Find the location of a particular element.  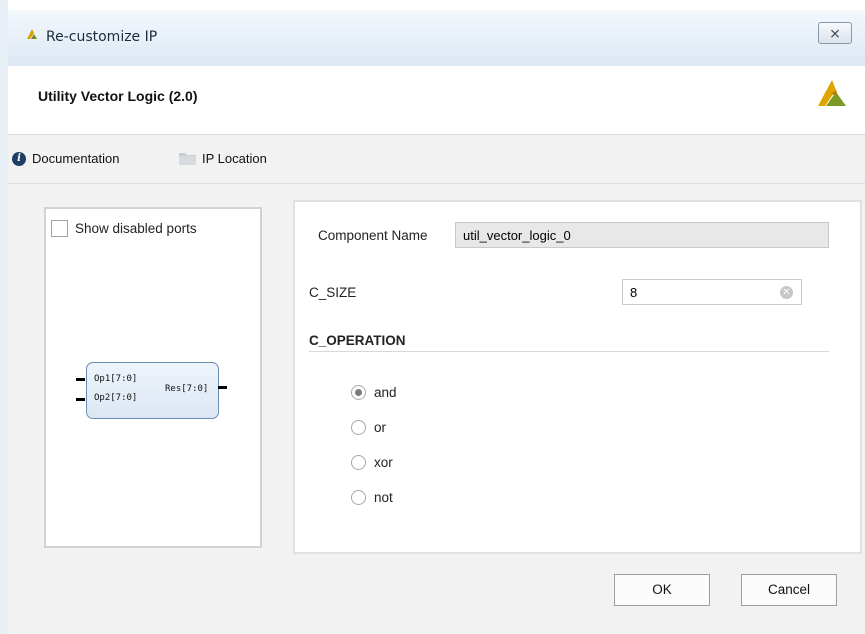

ip-title: Utility Vector Logic (2.0) is located at coordinates (118, 96).